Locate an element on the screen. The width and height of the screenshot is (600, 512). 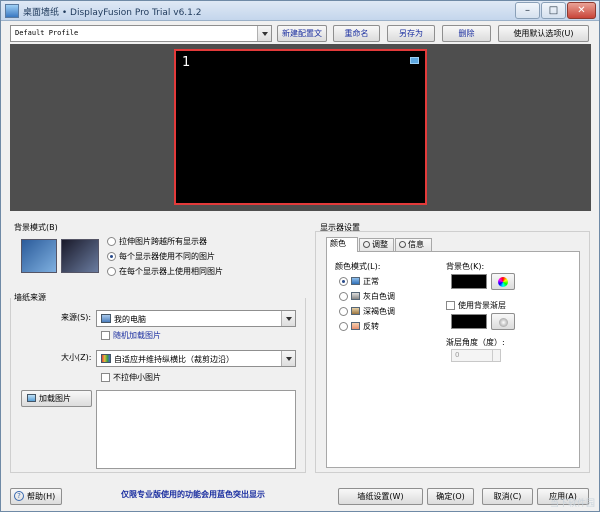
tab-info: 信息 is located at coordinates (413, 245).